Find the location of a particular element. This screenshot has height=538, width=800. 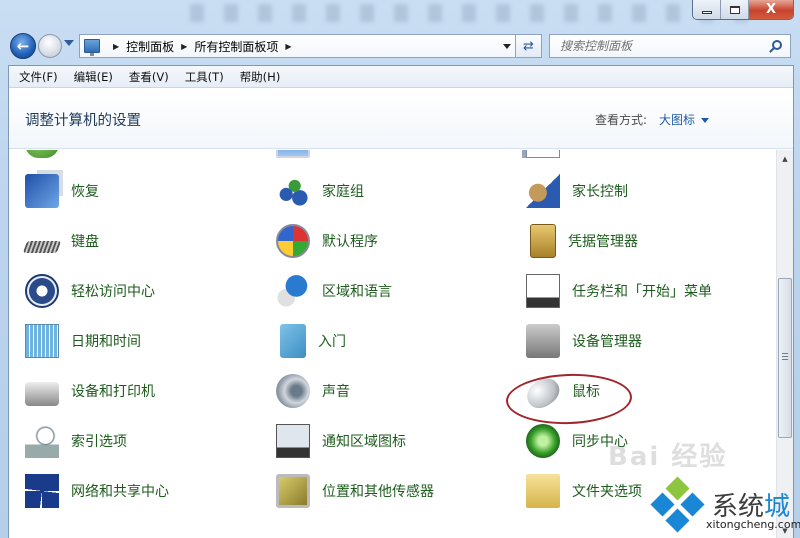

grip-icon is located at coordinates (785, 357).